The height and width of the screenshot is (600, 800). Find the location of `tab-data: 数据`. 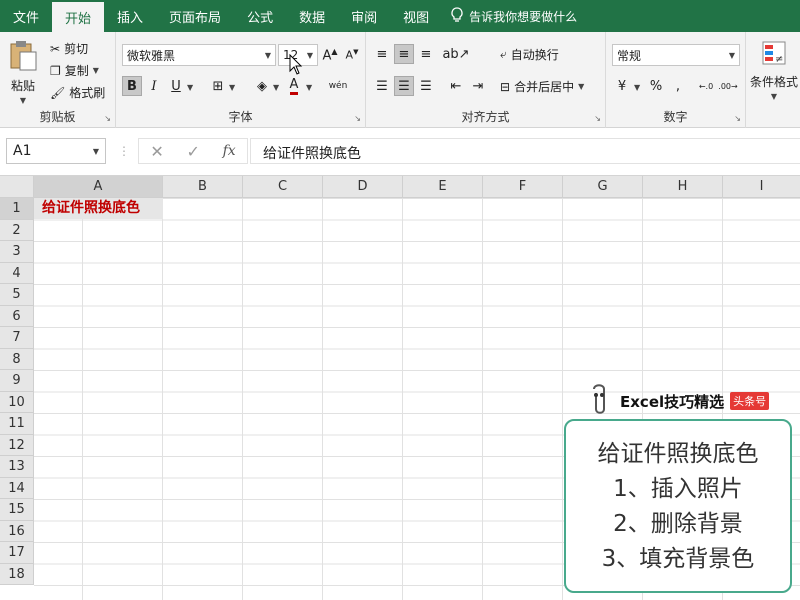

tab-data: 数据 is located at coordinates (312, 16).